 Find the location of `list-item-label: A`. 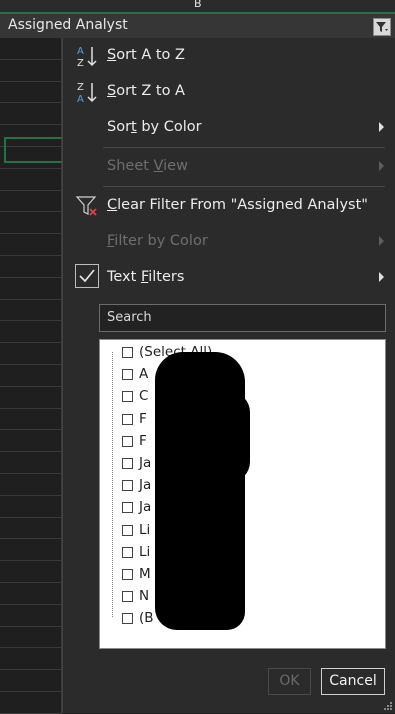

list-item-label: A is located at coordinates (144, 374).